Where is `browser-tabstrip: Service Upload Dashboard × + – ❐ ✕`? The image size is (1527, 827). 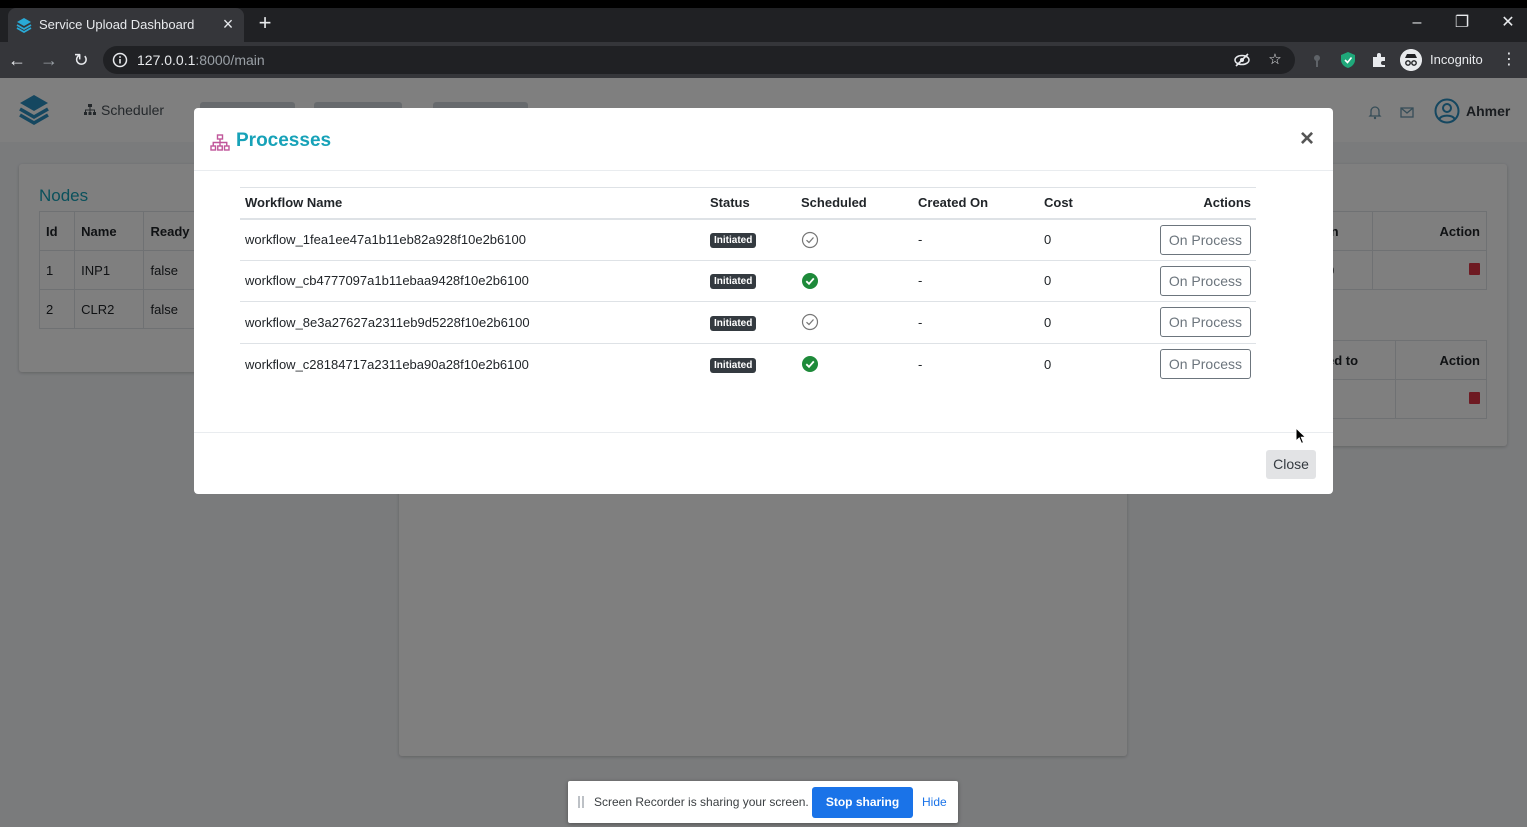
browser-tabstrip: Service Upload Dashboard × + – ❐ ✕ is located at coordinates (763, 21).